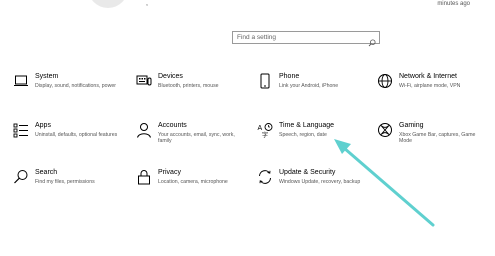 This screenshot has width=495, height=256. What do you see at coordinates (147, 3) in the screenshot?
I see `header-text: ,` at bounding box center [147, 3].